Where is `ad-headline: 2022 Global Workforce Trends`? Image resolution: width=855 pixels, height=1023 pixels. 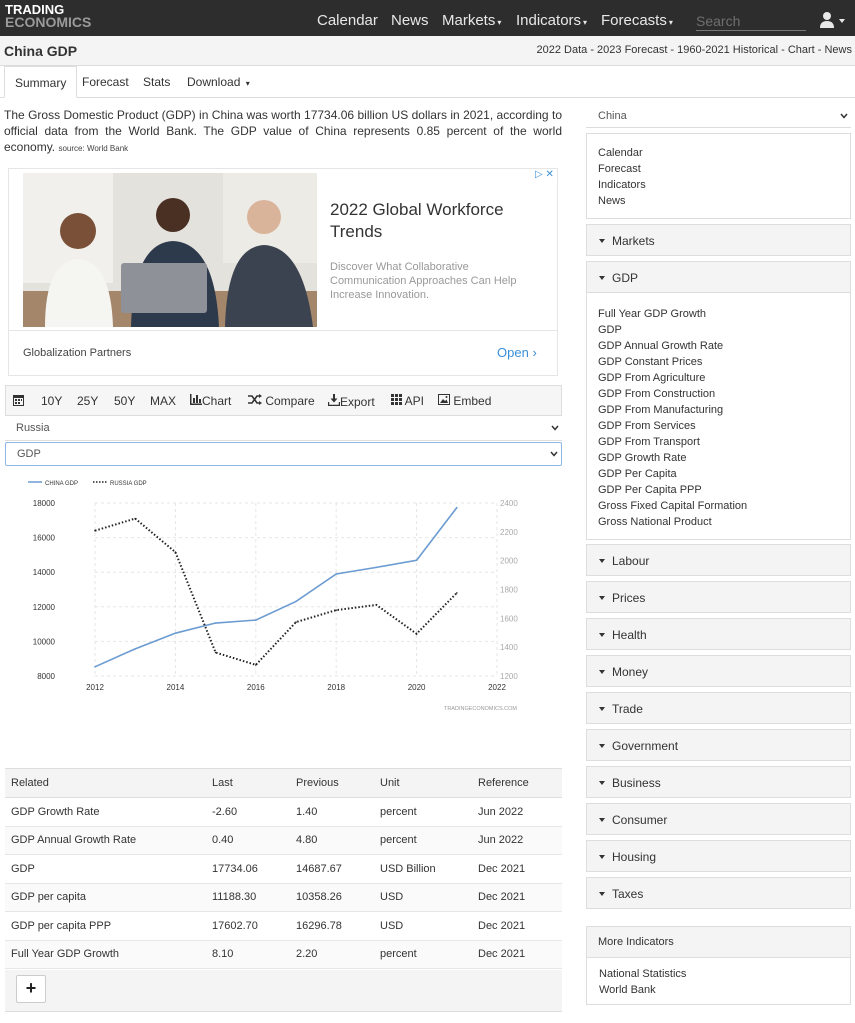 ad-headline: 2022 Global Workforce Trends is located at coordinates (440, 221).